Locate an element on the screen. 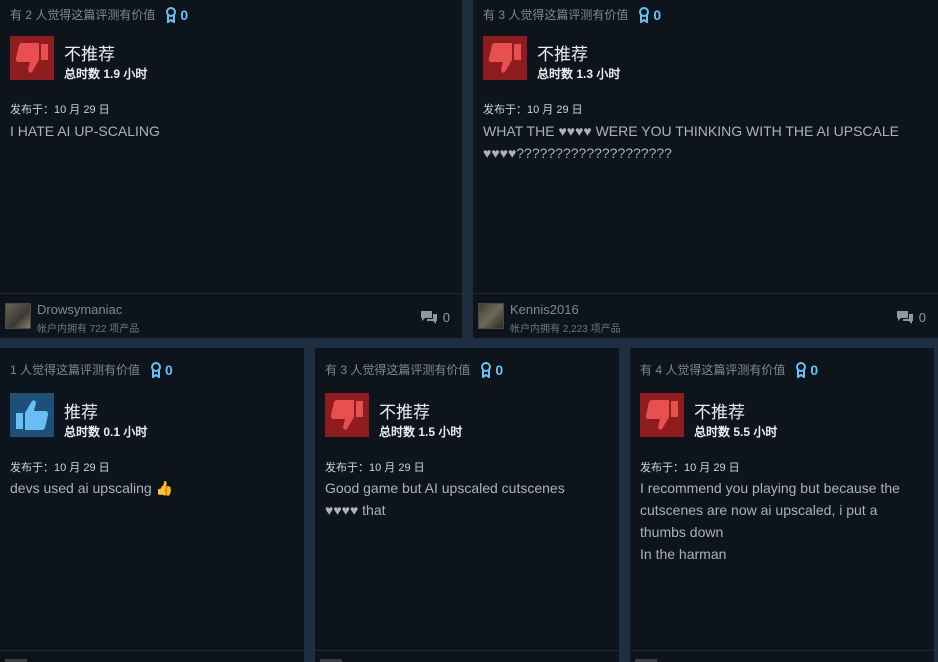 Image resolution: width=938 pixels, height=662 pixels. thumbs-up-icon is located at coordinates (32, 415).